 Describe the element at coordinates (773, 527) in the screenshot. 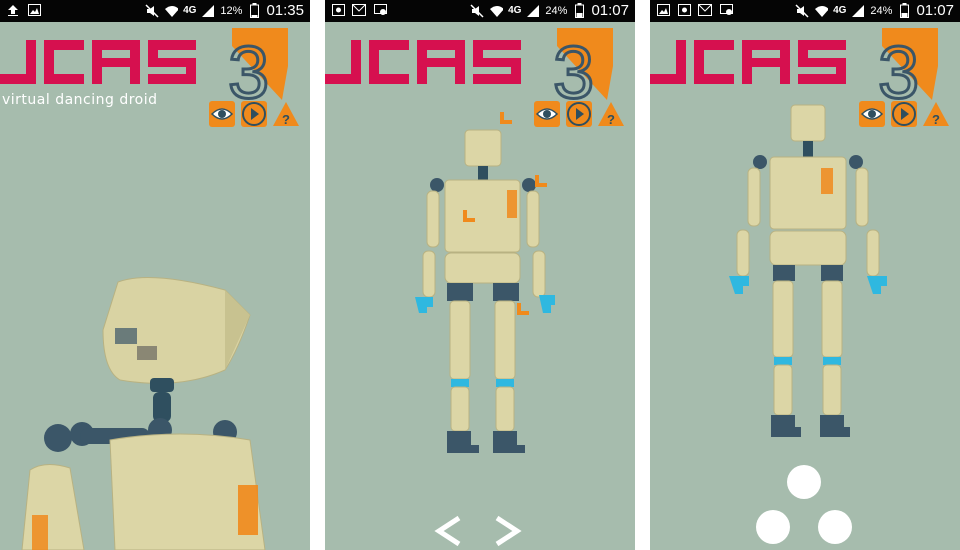

I see `control-dot-left` at that location.